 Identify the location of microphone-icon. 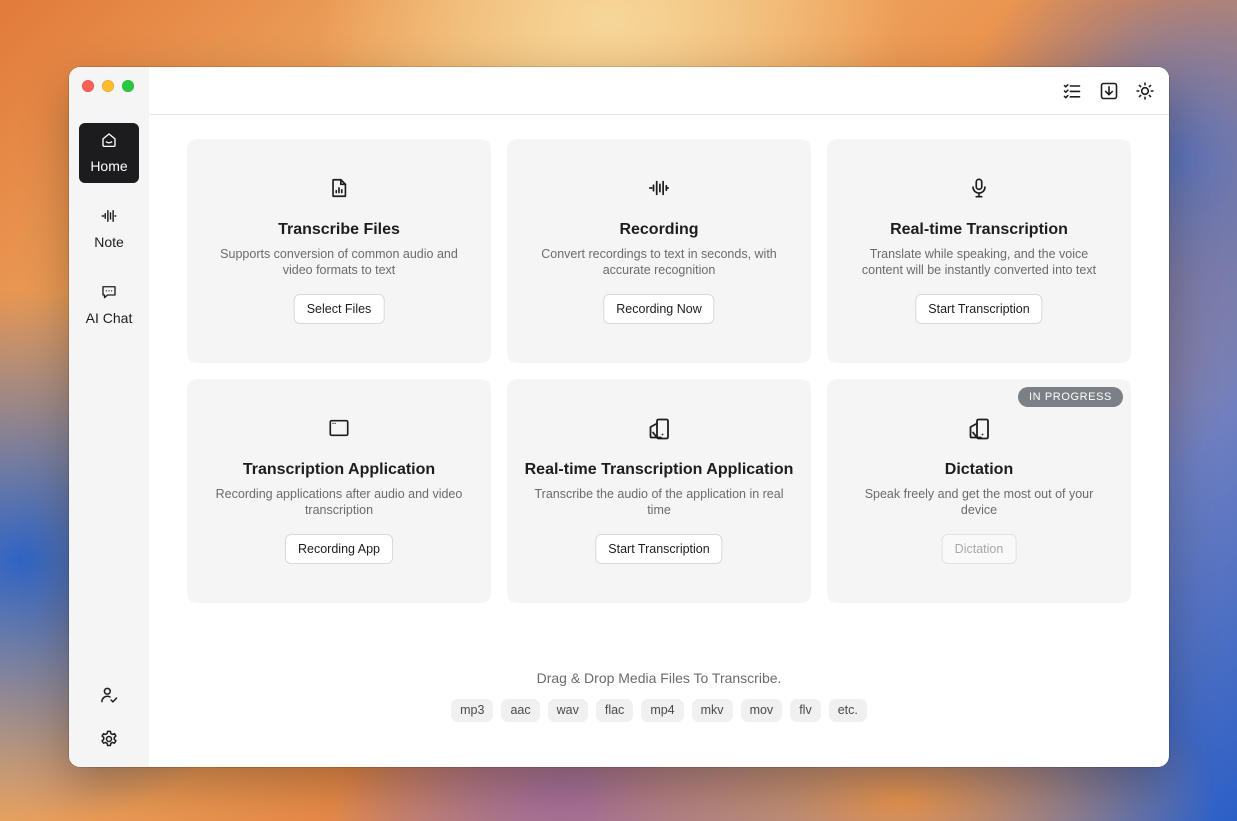
(979, 188).